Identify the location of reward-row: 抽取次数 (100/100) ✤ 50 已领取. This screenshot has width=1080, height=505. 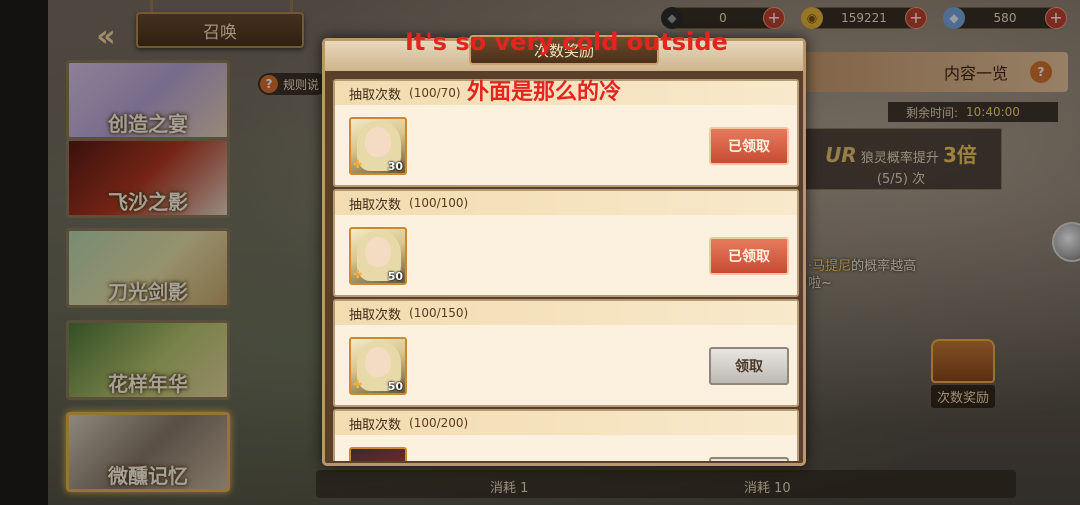
(566, 243).